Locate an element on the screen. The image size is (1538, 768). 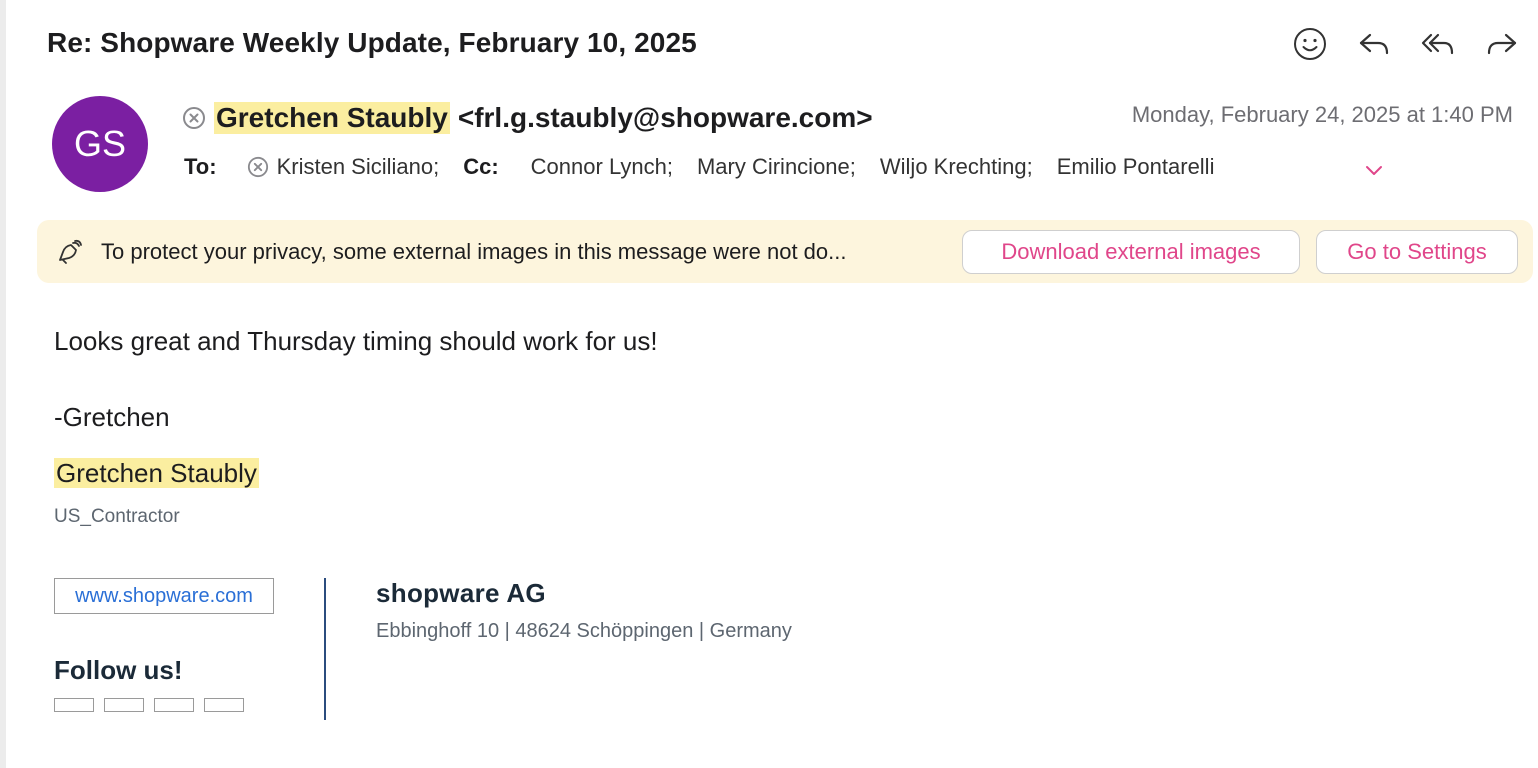
company-name: shopware AG is located at coordinates (461, 593).